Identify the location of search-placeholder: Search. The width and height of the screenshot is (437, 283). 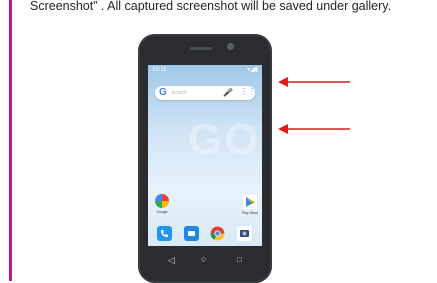
(179, 93).